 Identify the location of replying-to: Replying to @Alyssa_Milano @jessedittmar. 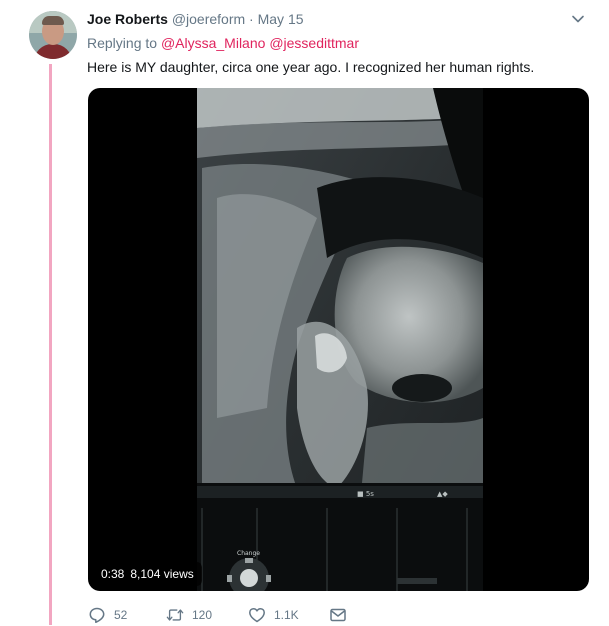
(223, 43).